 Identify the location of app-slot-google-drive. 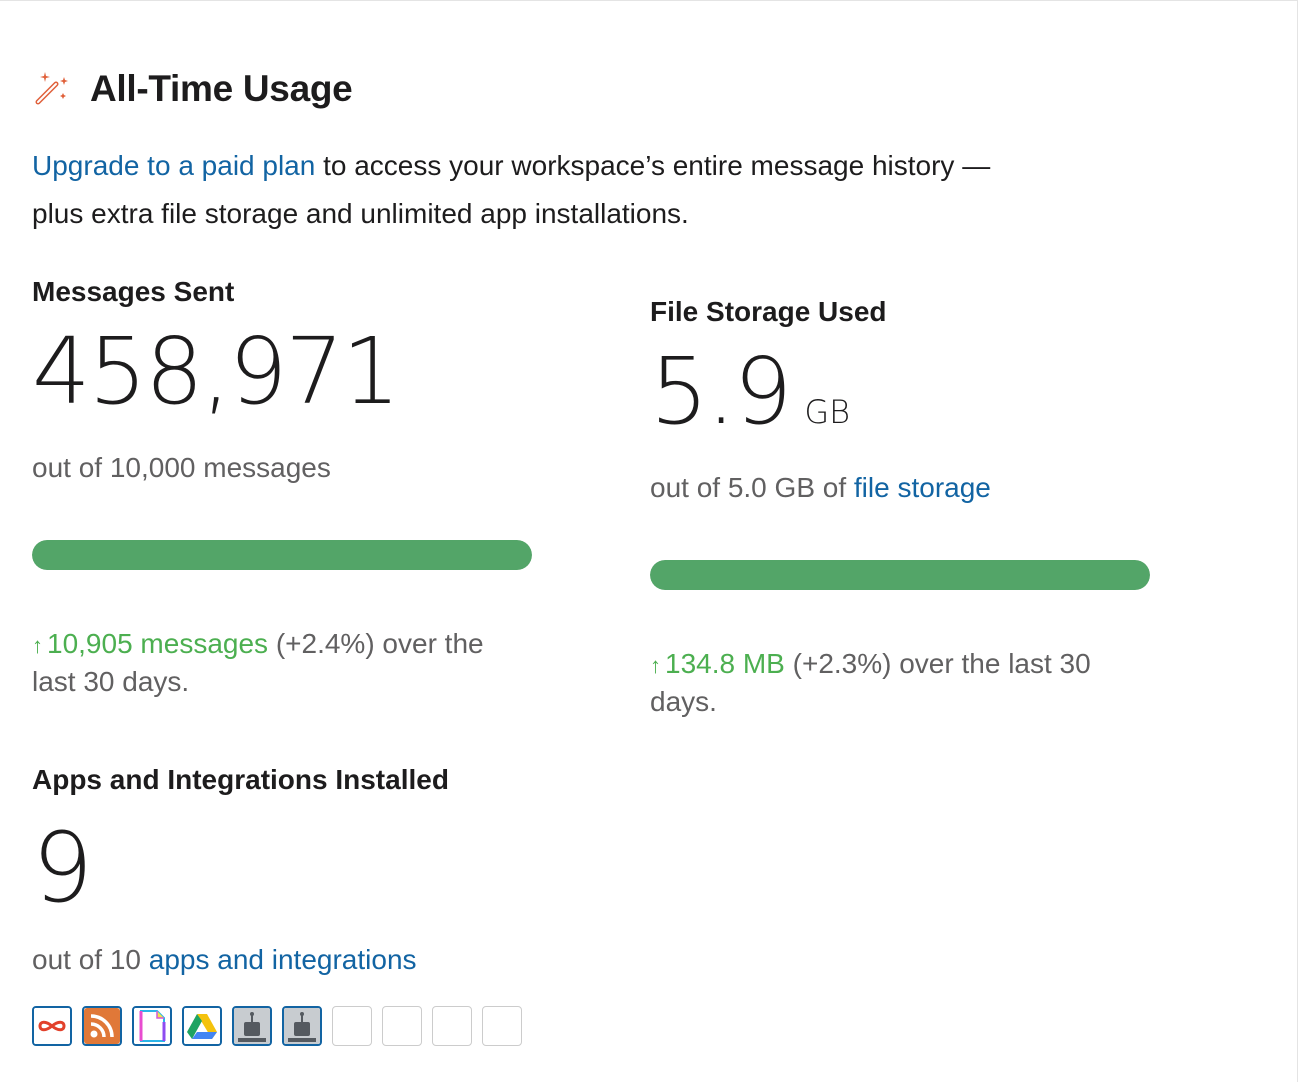
(202, 1026).